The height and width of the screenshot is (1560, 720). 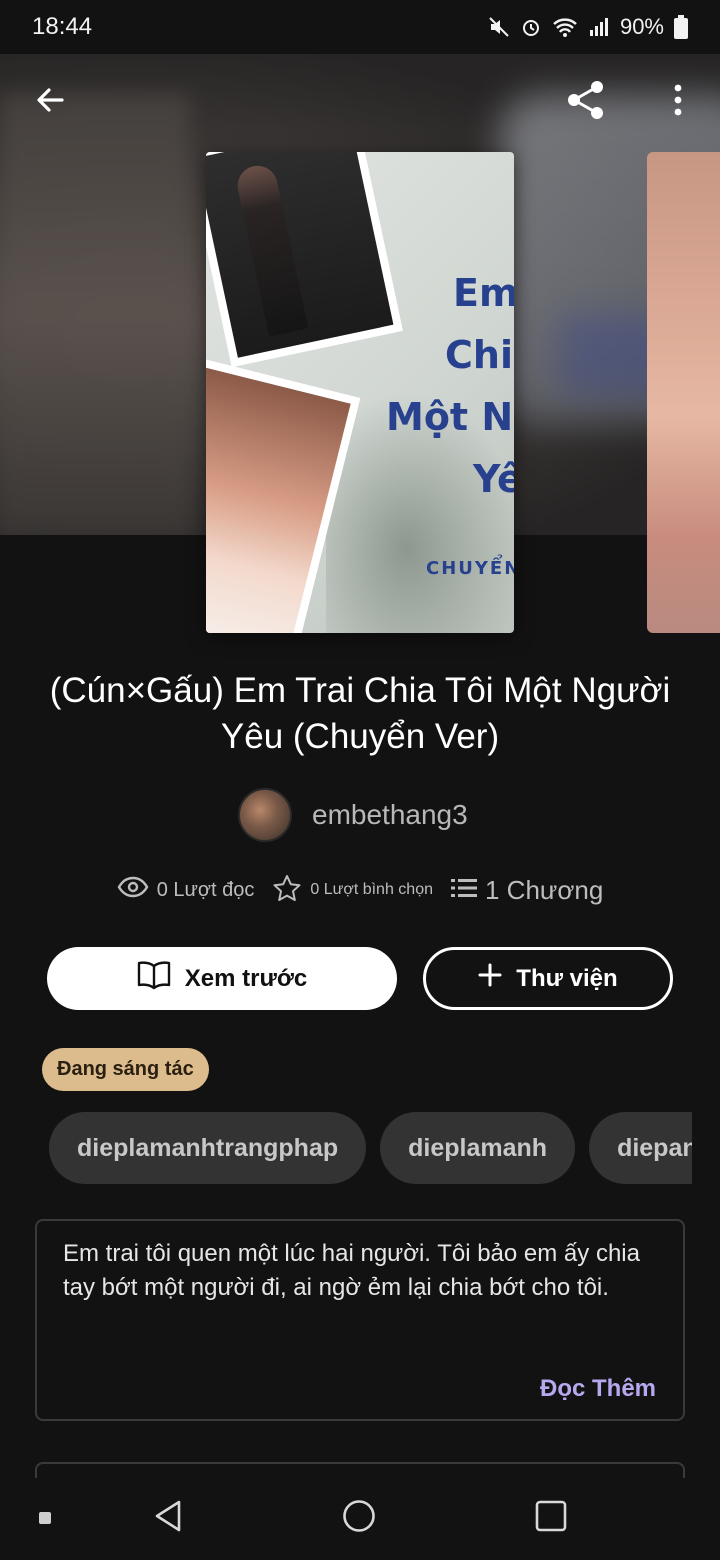 What do you see at coordinates (683, 392) in the screenshot?
I see `next-book-cover` at bounding box center [683, 392].